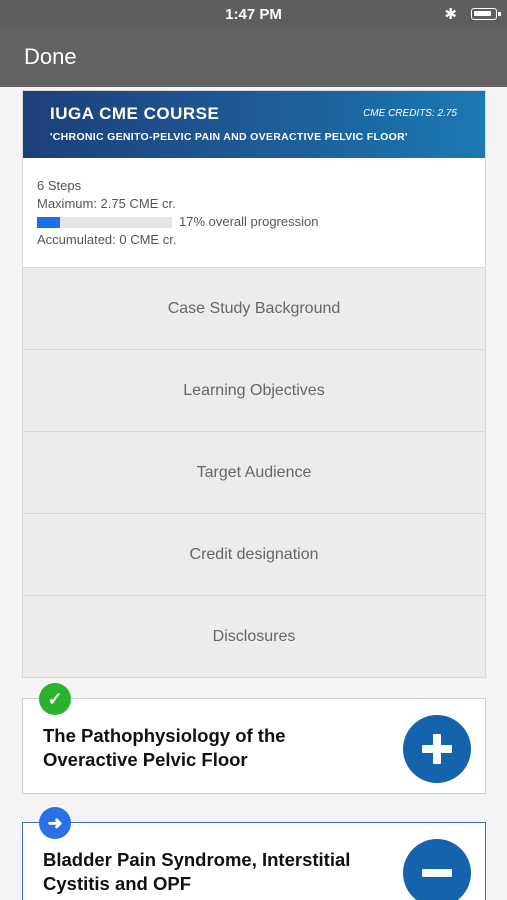 Image resolution: width=507 pixels, height=900 pixels. I want to click on menu-item-learning-objectives: Learning Objectives, so click(254, 390).